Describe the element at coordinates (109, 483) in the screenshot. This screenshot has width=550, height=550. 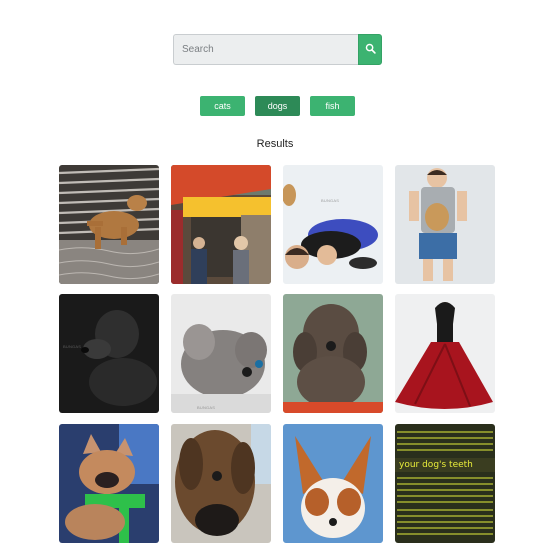
I see `result-image-french-bulldog-green-harness` at that location.